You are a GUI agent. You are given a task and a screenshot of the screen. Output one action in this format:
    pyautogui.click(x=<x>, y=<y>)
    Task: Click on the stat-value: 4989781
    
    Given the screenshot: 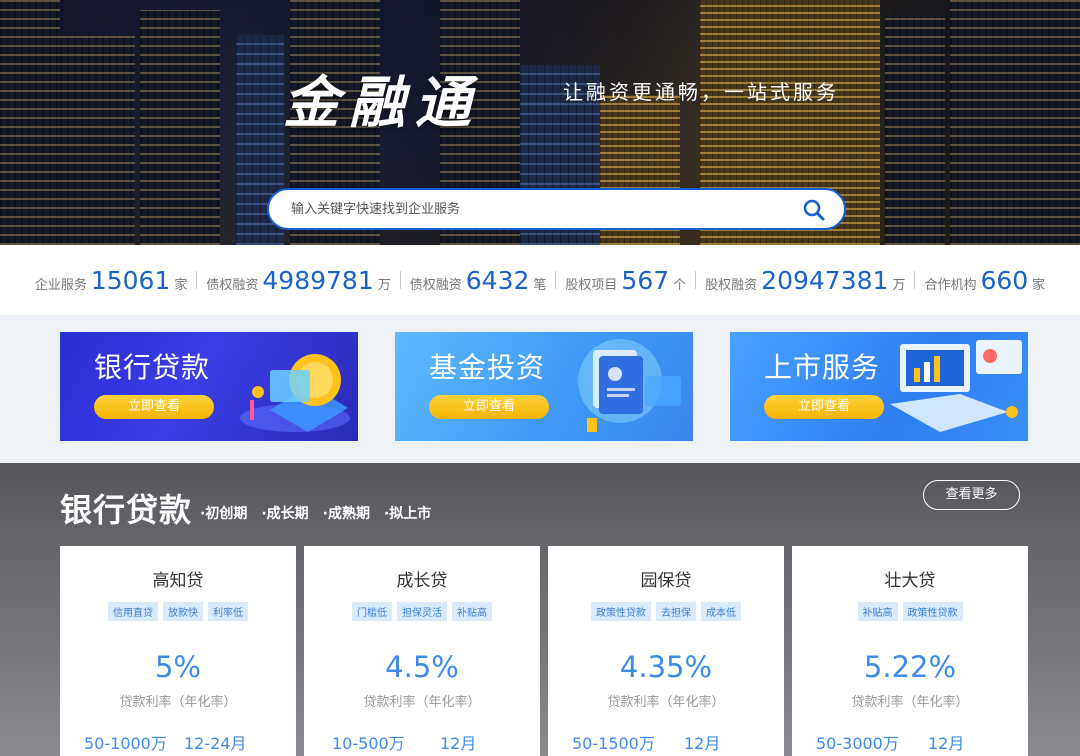 What is the action you would take?
    pyautogui.click(x=318, y=280)
    